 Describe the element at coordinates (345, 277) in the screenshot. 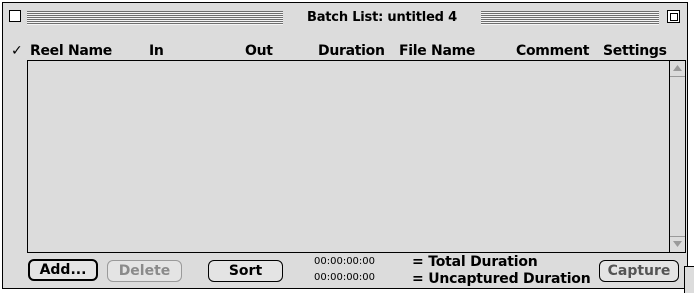

I see `uncaptured-duration-timecode: 00:00:00:00` at that location.